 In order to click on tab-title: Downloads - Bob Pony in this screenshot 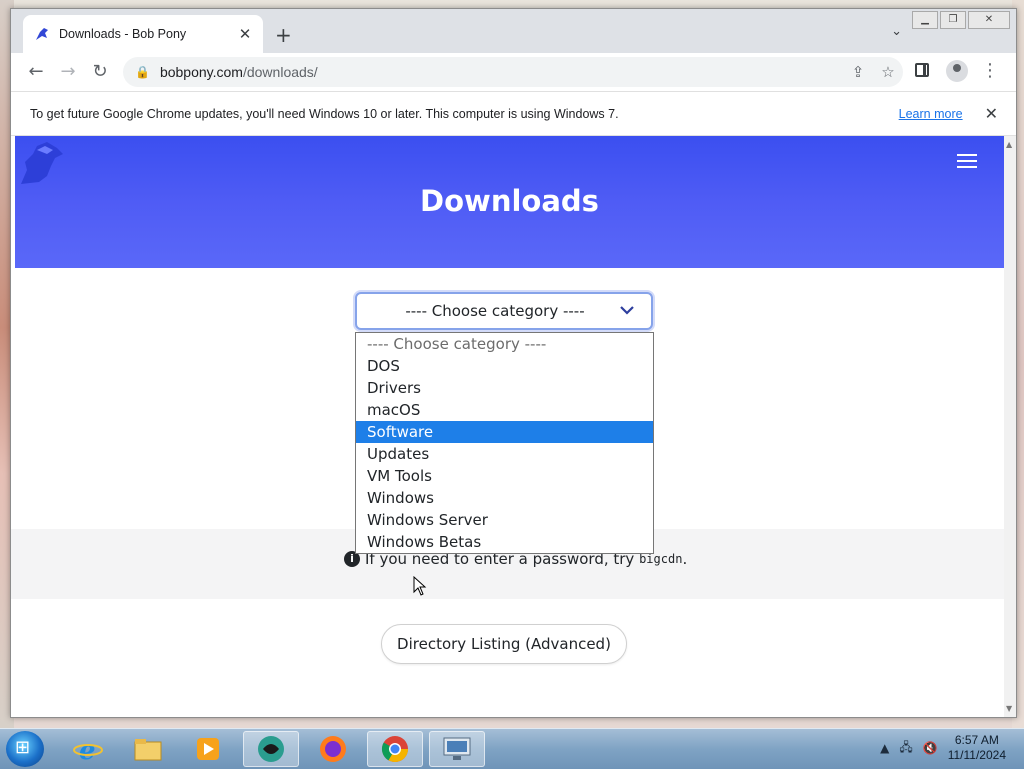, I will do `click(123, 34)`.